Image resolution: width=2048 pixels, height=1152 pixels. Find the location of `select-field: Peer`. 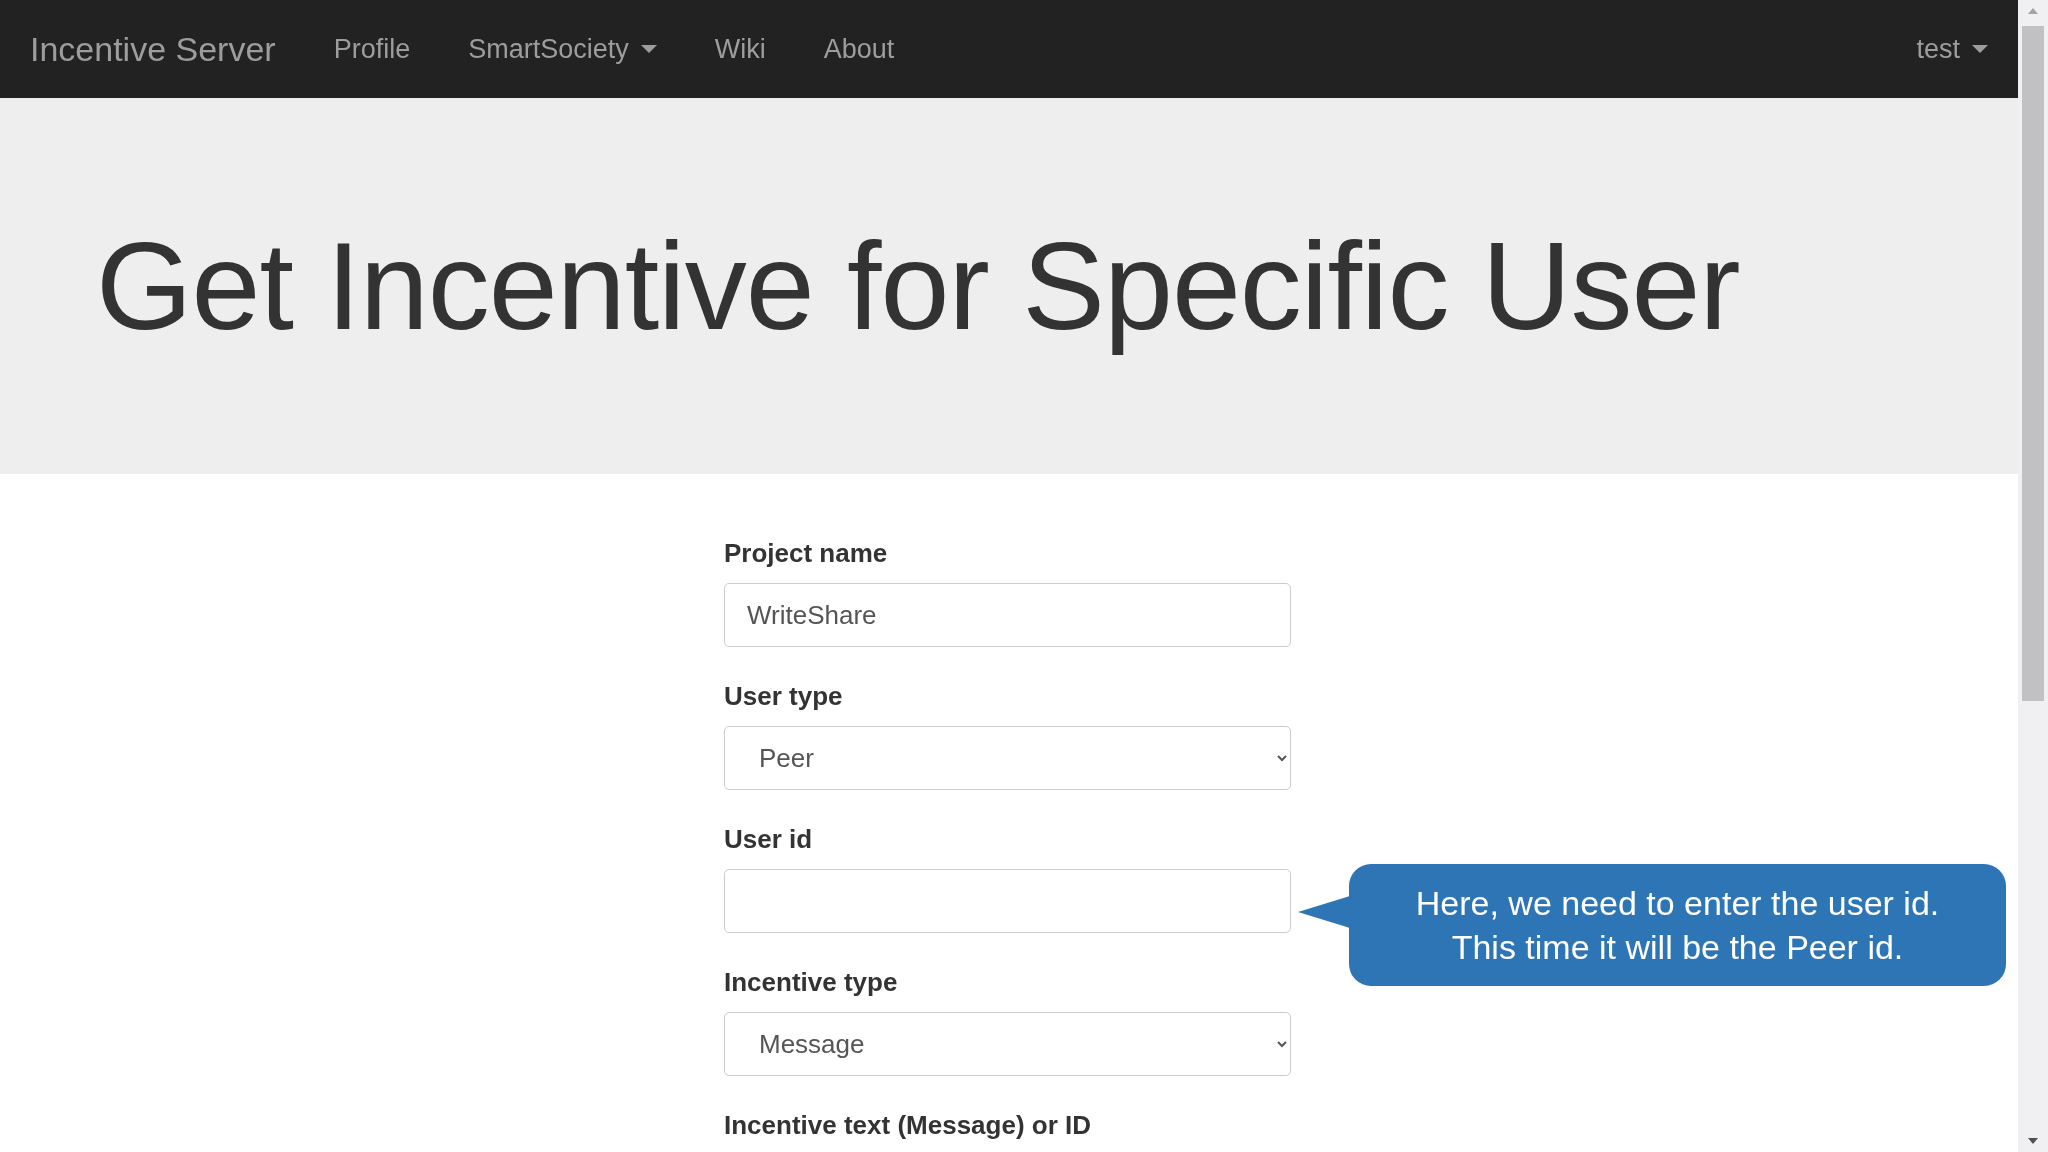

select-field: Peer is located at coordinates (1007, 758).